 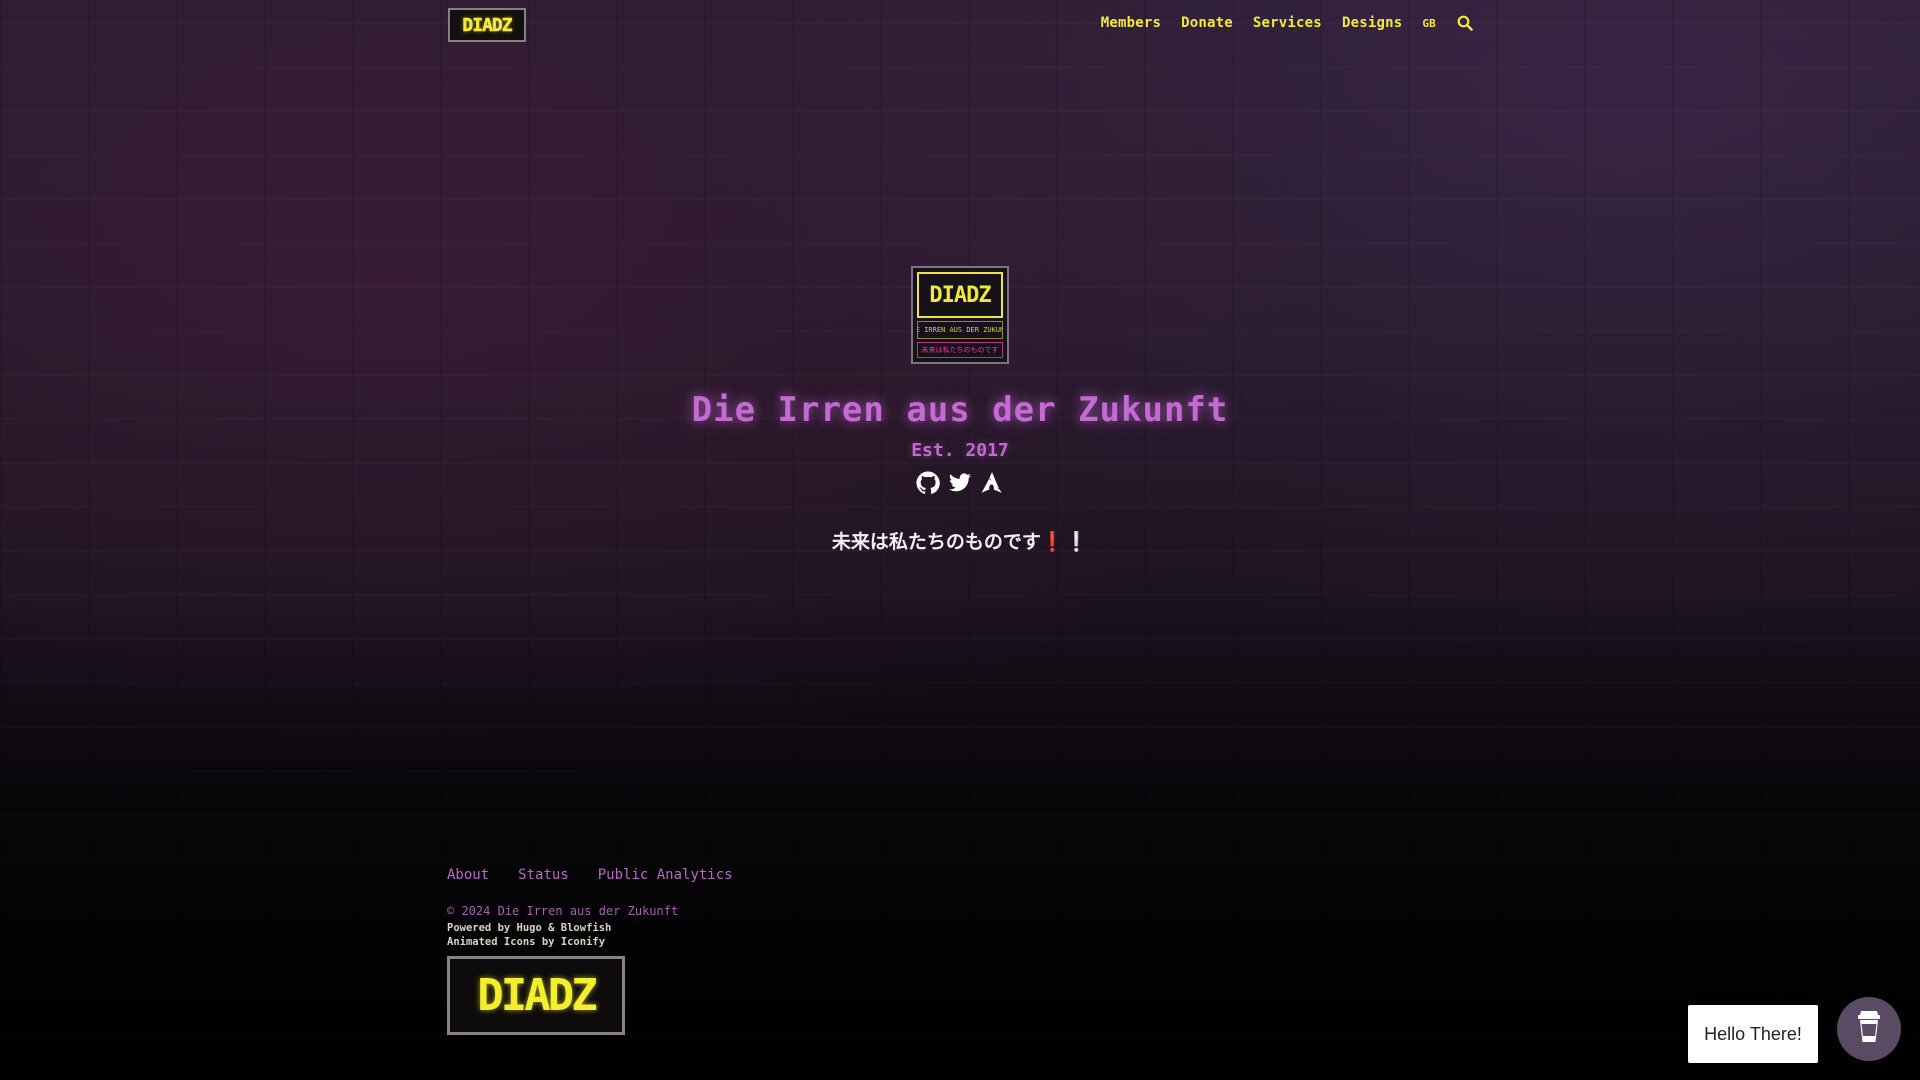 I want to click on twitter-icon, so click(x=960, y=483).